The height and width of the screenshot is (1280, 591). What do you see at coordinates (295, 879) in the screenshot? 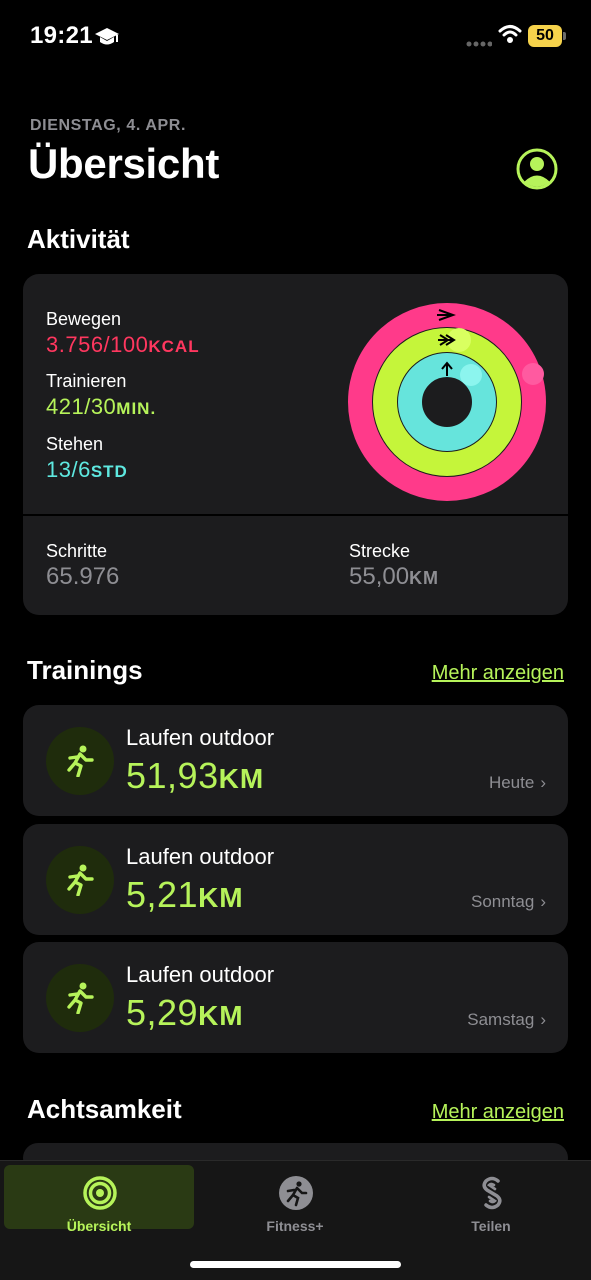
I see `training-item: Laufen outdoor 5,21KM Sonntag ›` at bounding box center [295, 879].